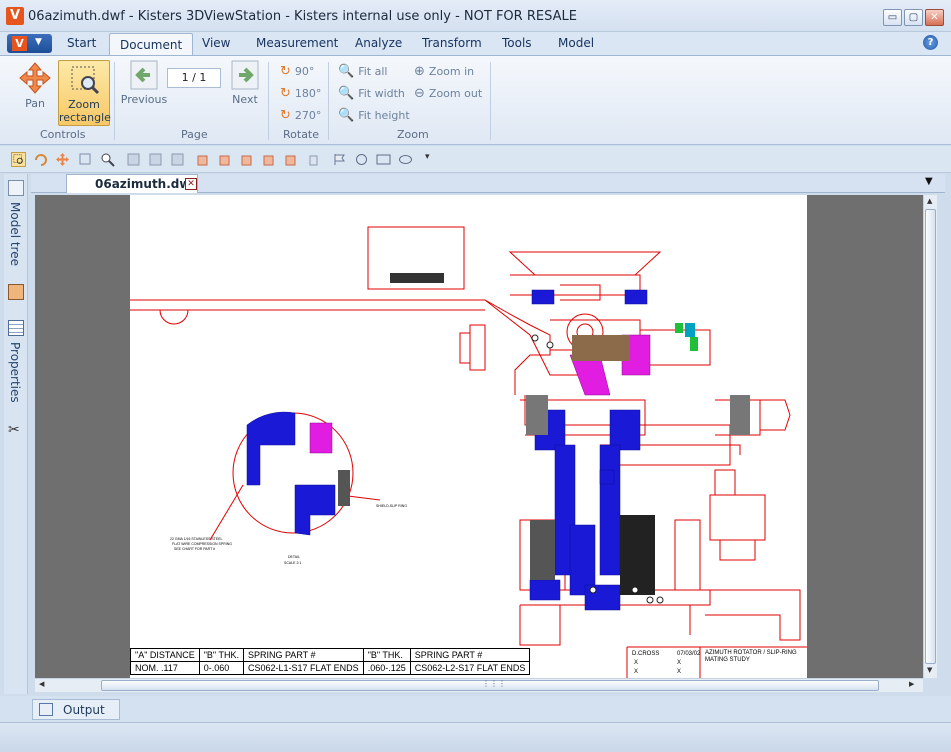  What do you see at coordinates (29, 43) in the screenshot?
I see `application-menu-button: V ▼` at bounding box center [29, 43].